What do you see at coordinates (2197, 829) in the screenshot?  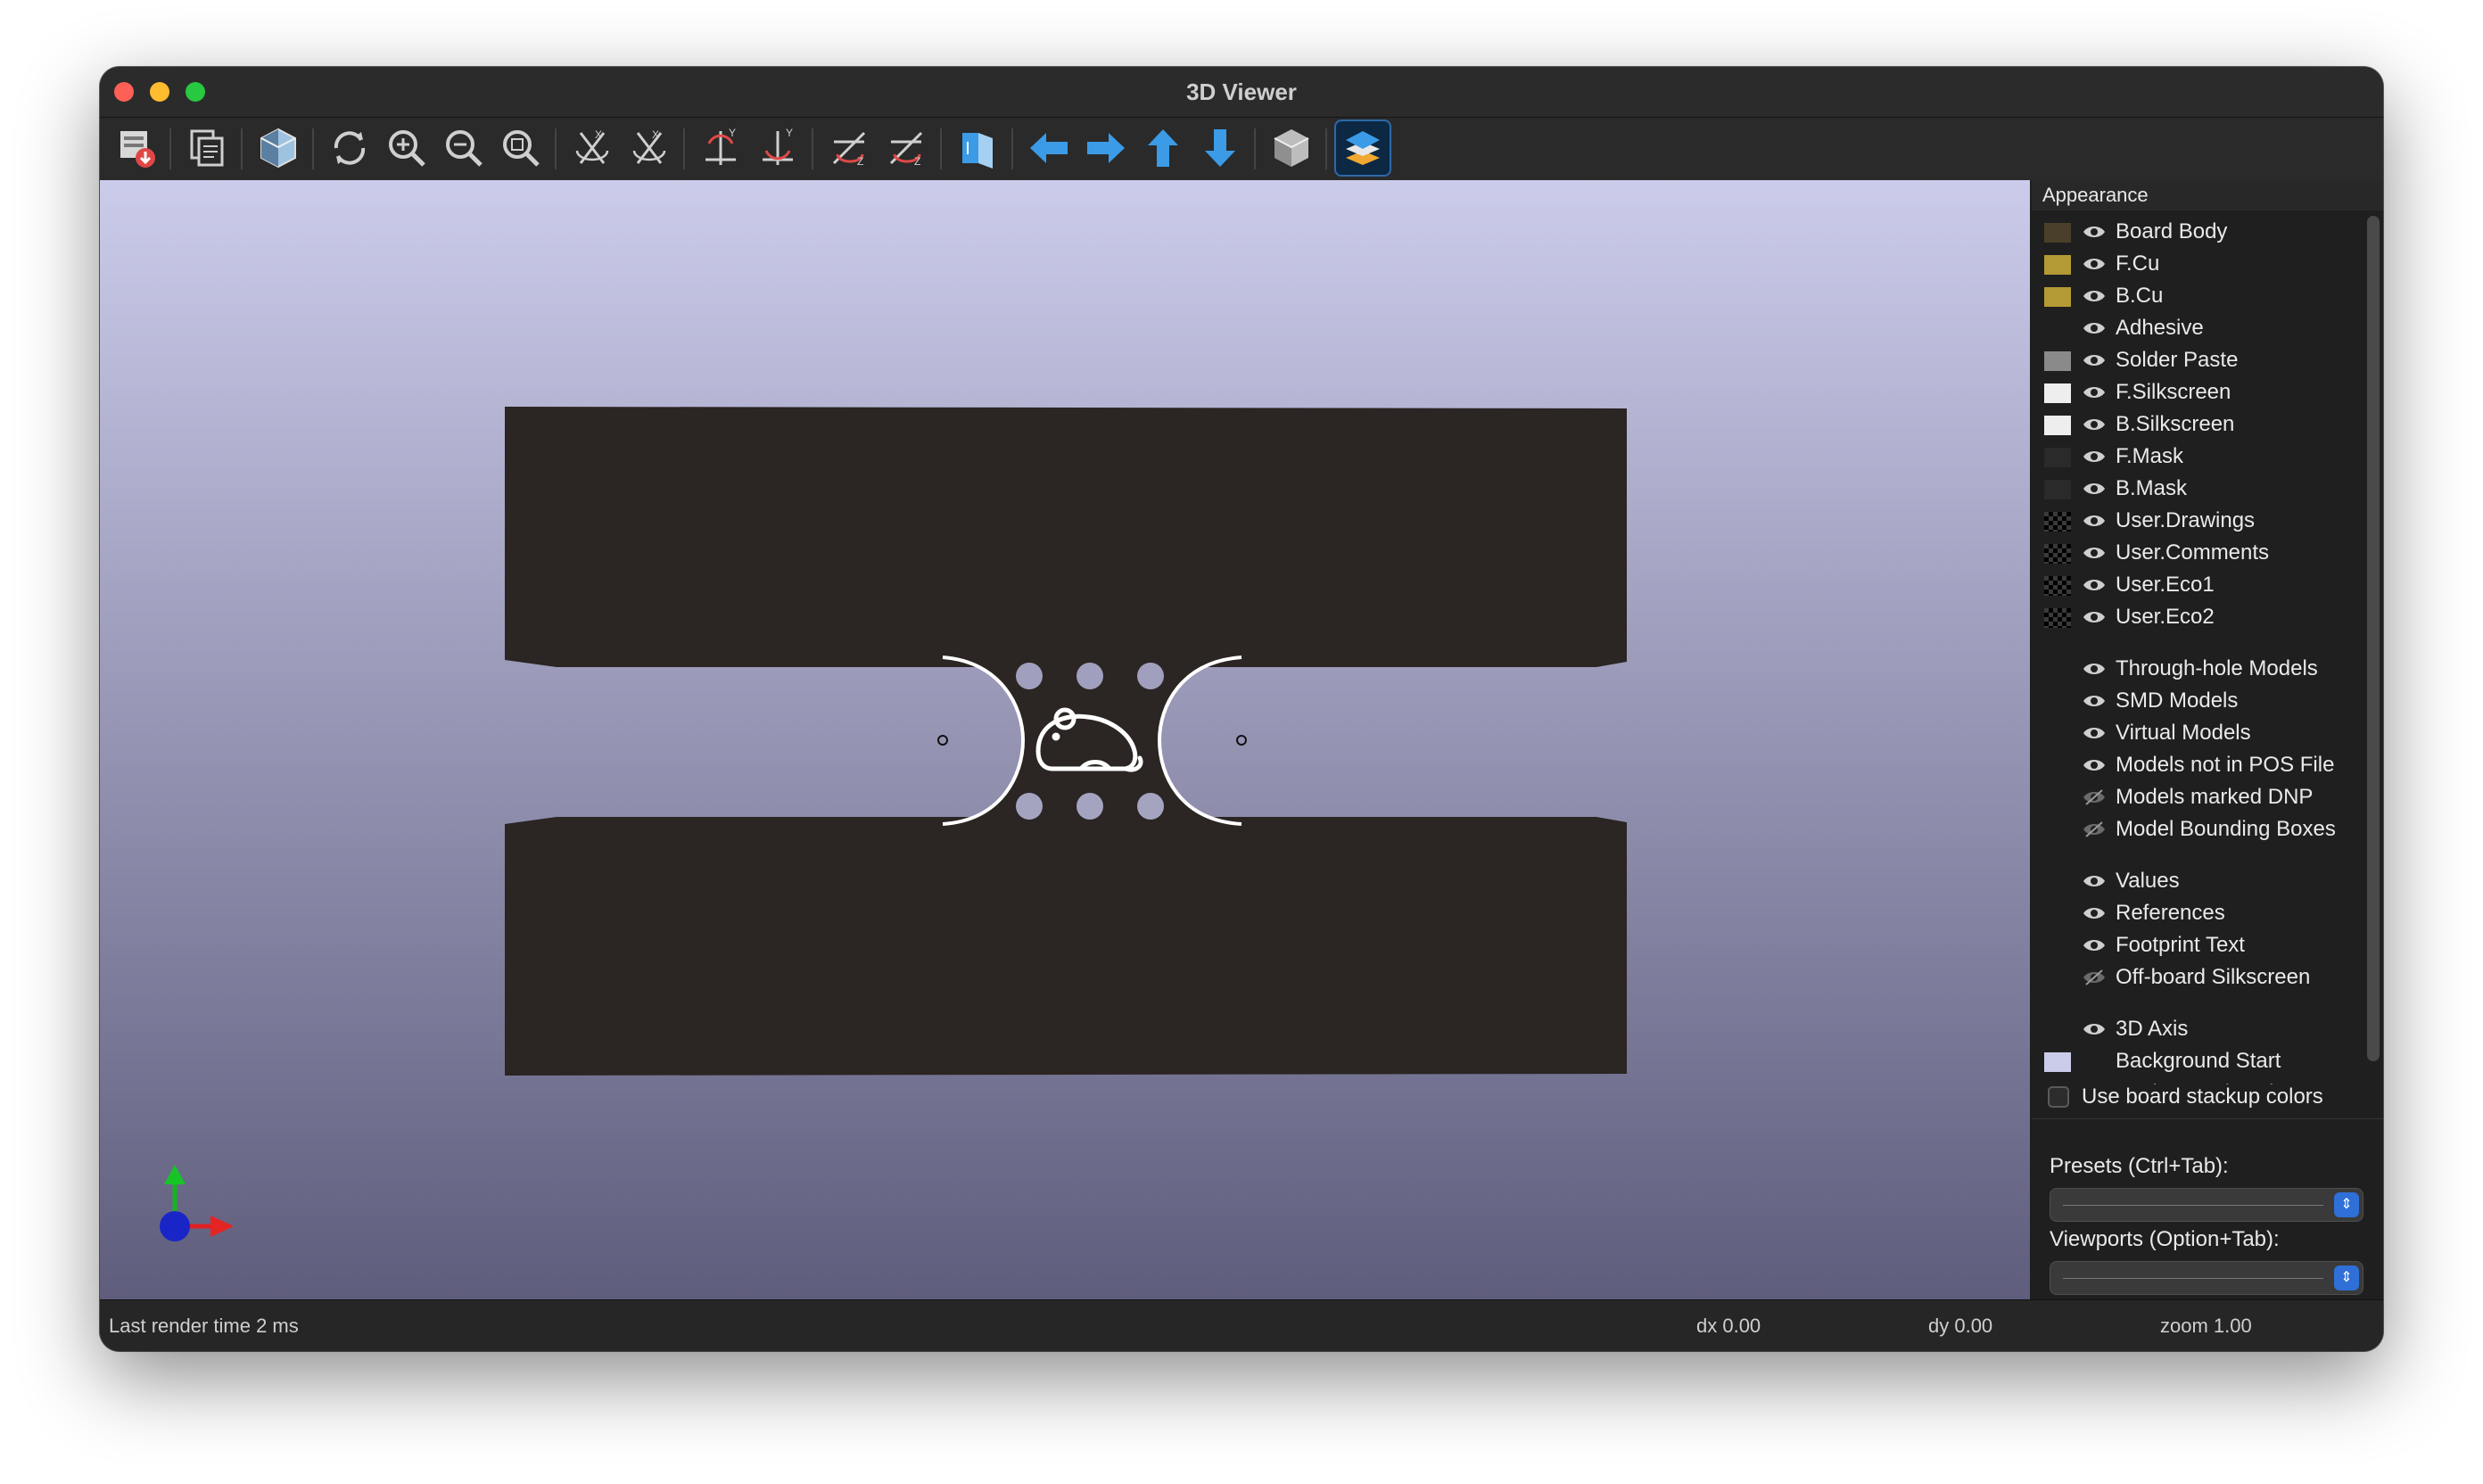 I see `layer-row: Model Bounding Boxes` at bounding box center [2197, 829].